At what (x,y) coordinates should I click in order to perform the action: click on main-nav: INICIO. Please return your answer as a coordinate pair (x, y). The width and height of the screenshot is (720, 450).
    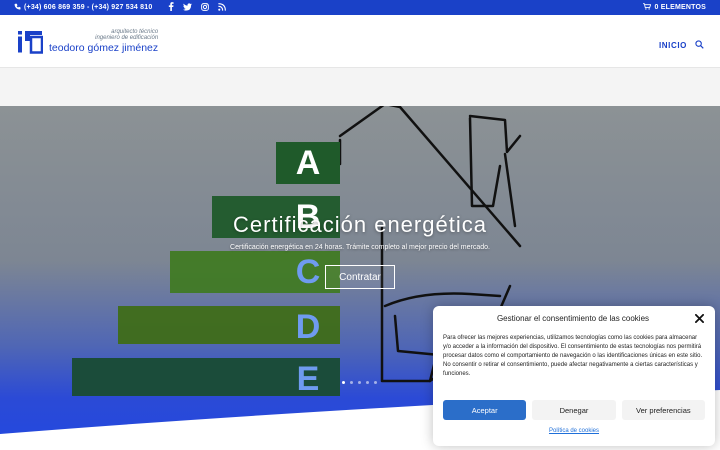
    Looking at the image, I should click on (681, 45).